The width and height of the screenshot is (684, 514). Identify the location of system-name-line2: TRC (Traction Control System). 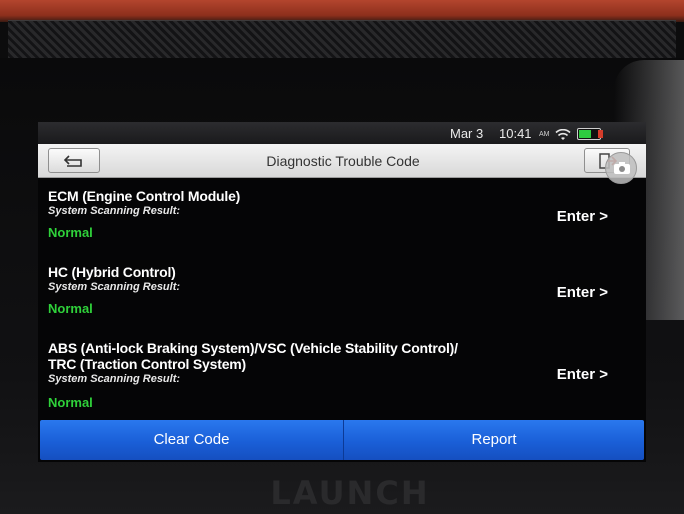
(147, 364).